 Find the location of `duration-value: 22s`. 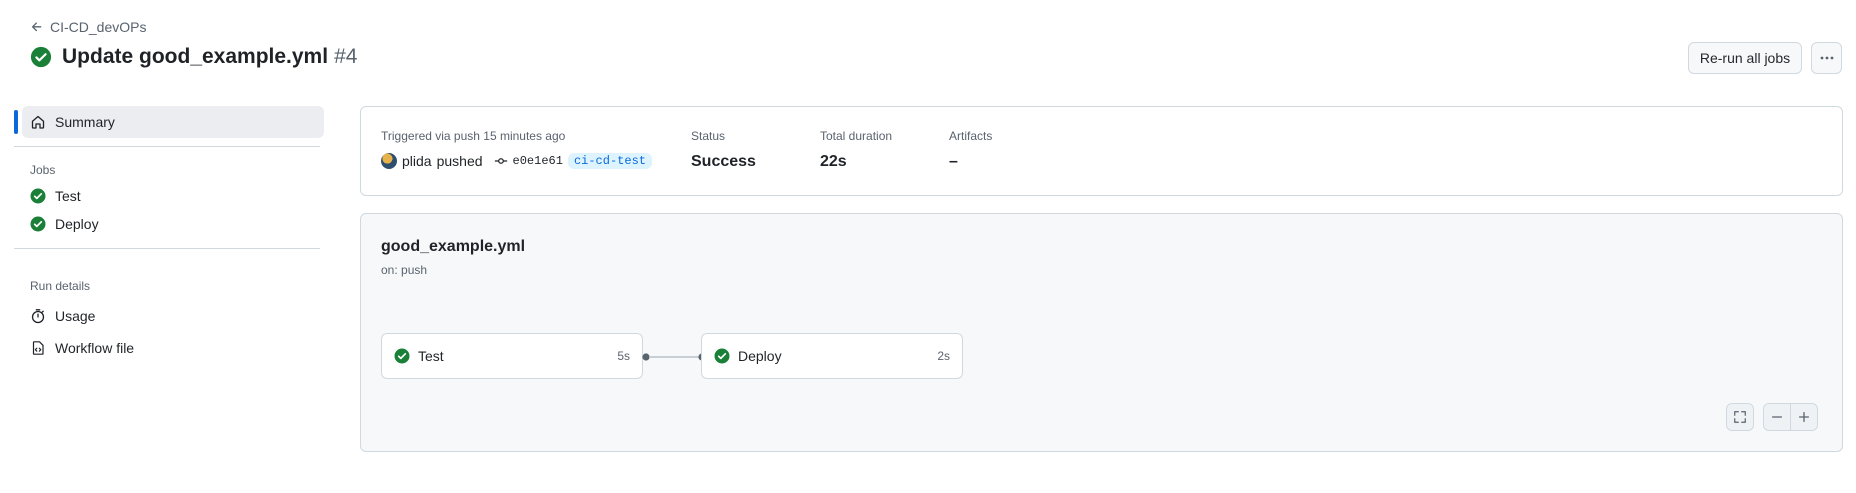

duration-value: 22s is located at coordinates (833, 161).